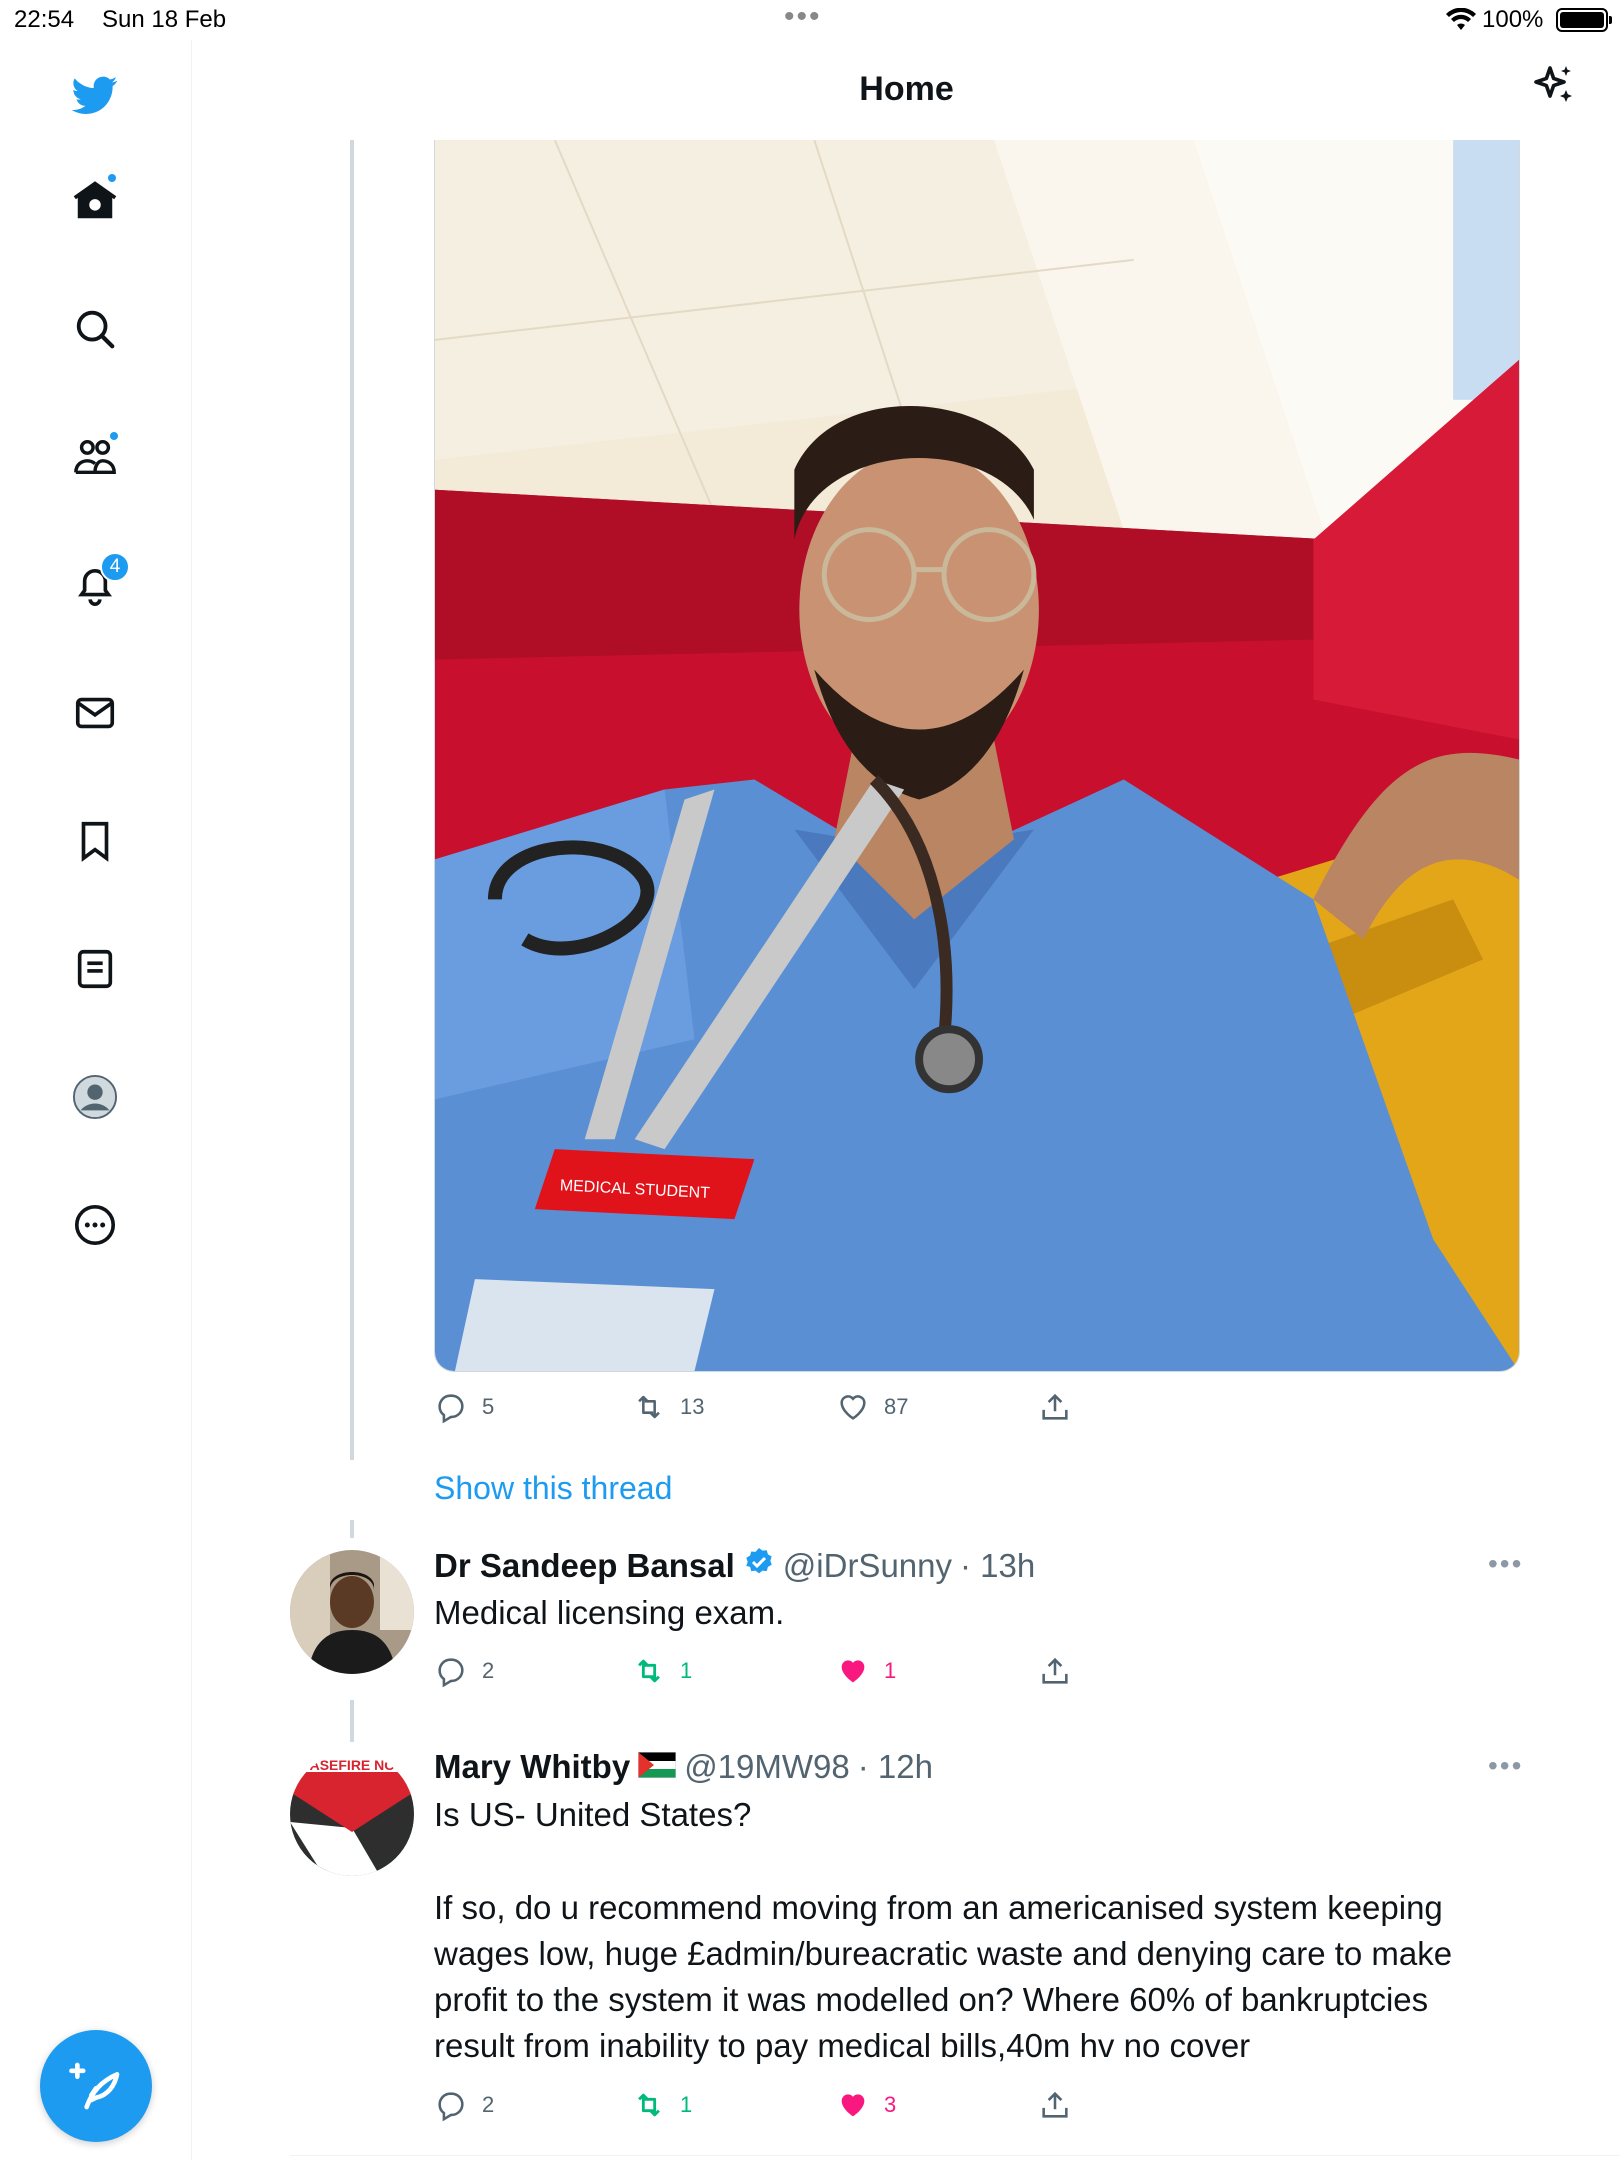  Describe the element at coordinates (784, 1410) in the screenshot. I see `tweet-actions: 5 13 87` at that location.